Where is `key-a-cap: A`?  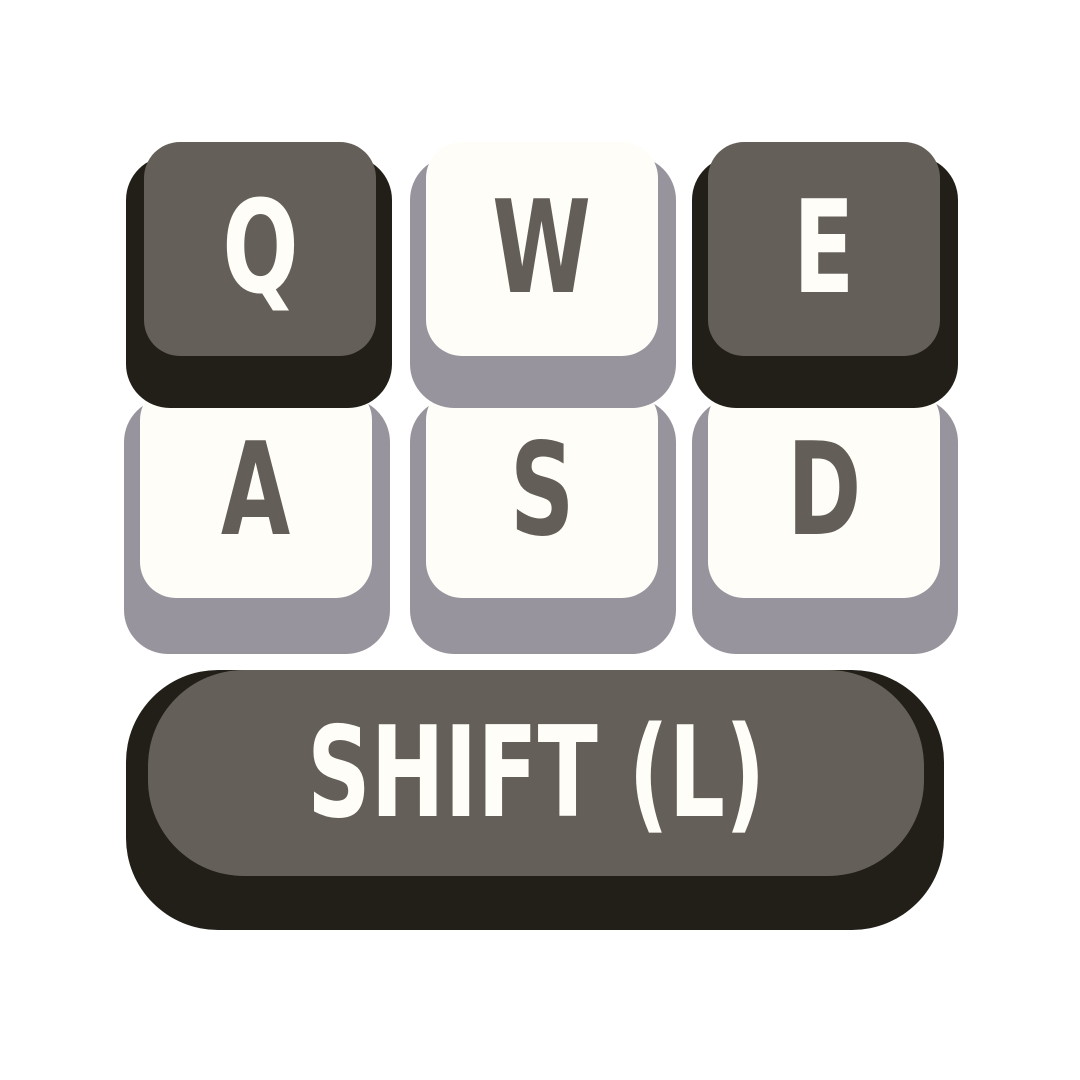 key-a-cap: A is located at coordinates (256, 491).